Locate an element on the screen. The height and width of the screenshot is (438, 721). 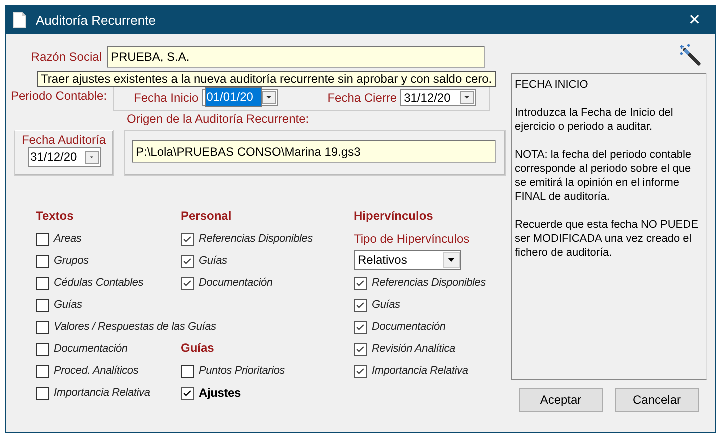
group-heading: Guías is located at coordinates (198, 348).